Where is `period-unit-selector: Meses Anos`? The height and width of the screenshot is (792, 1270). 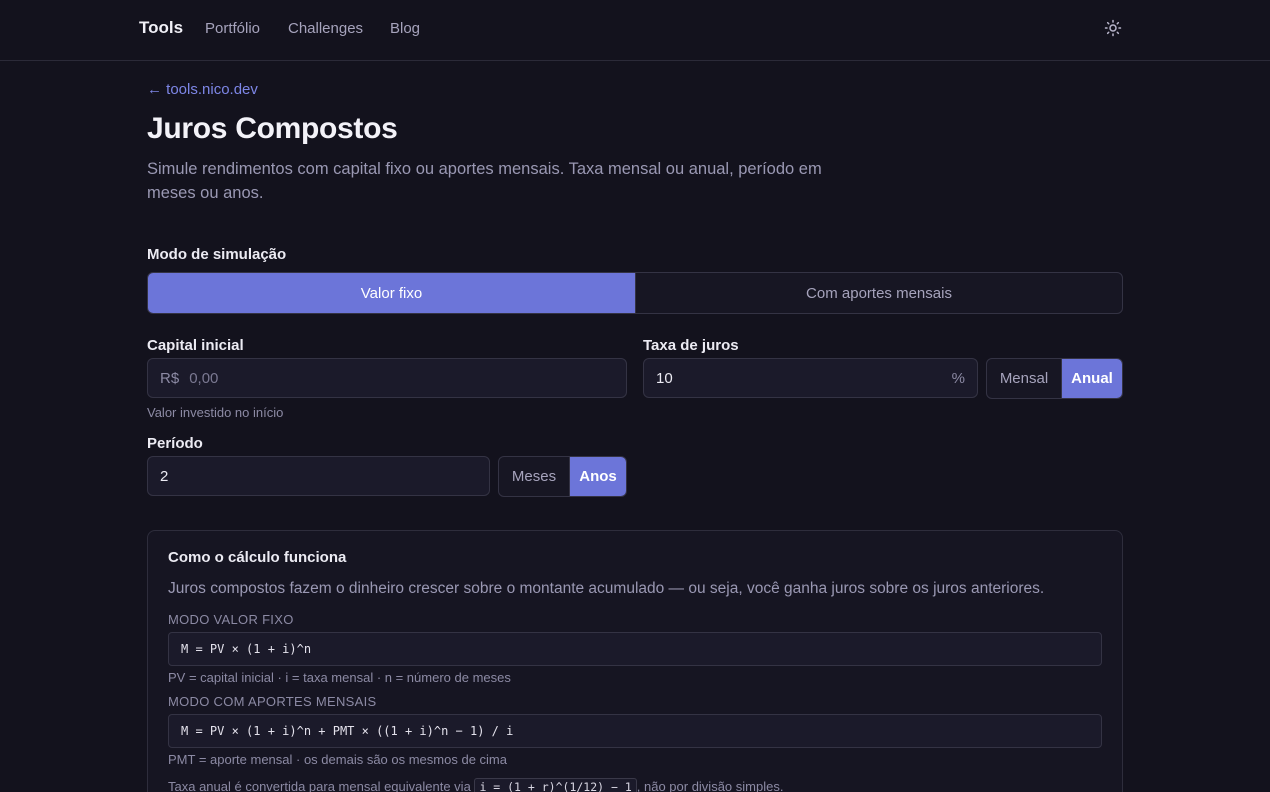
period-unit-selector: Meses Anos is located at coordinates (562, 476).